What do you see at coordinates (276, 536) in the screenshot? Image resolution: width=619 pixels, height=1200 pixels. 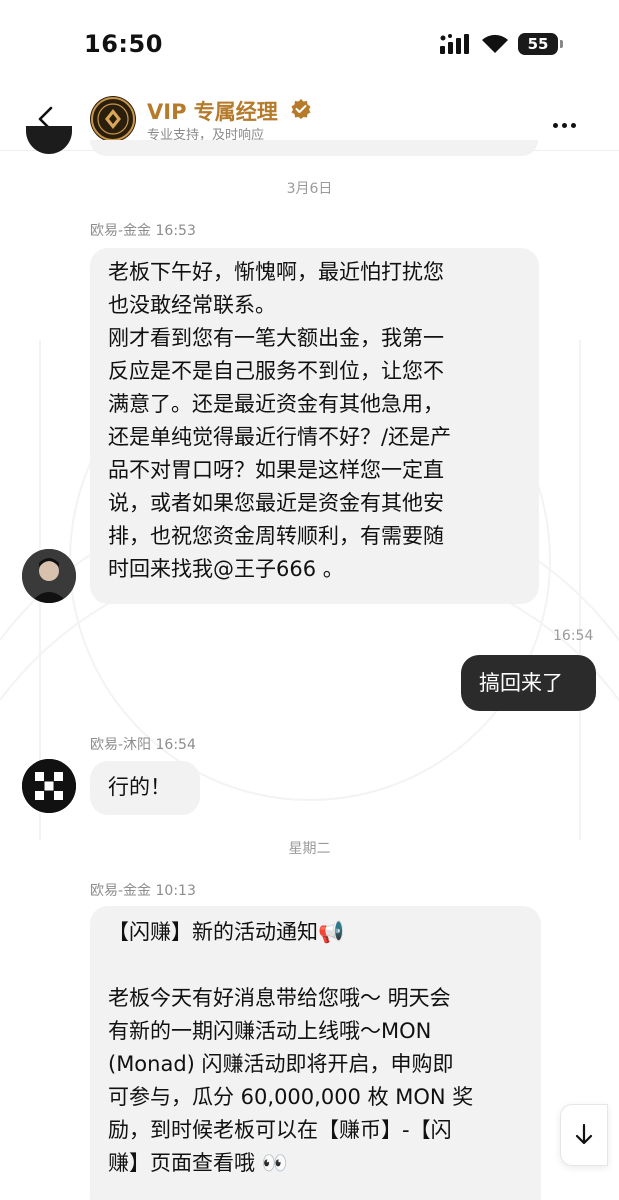 I see `message-line: 排，也祝您资金周转顺利，有需要随` at bounding box center [276, 536].